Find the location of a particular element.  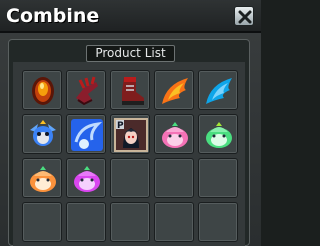

product-slot-flame-wing is located at coordinates (174, 90).